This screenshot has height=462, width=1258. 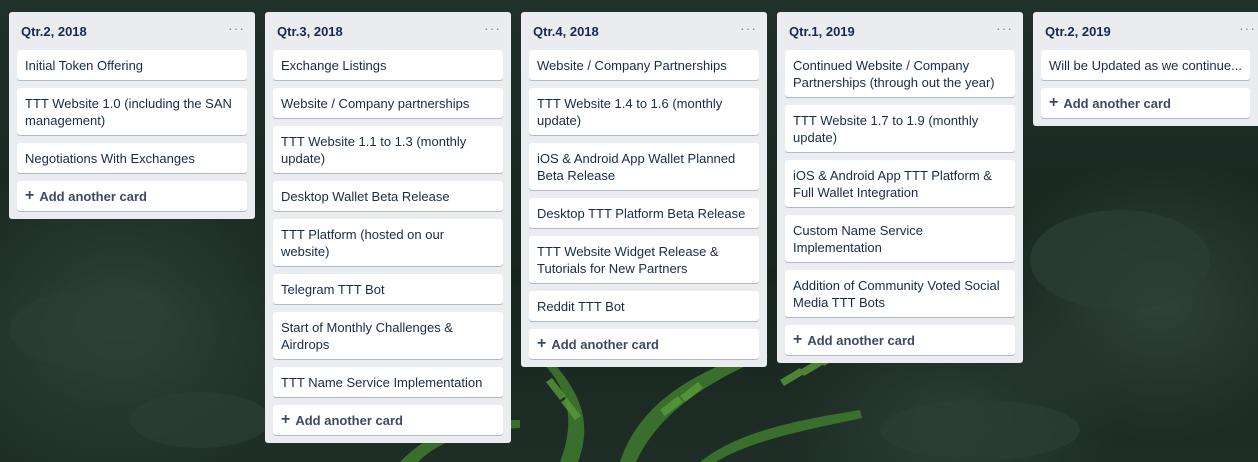 What do you see at coordinates (644, 306) in the screenshot?
I see `card: Reddit TTT Bot` at bounding box center [644, 306].